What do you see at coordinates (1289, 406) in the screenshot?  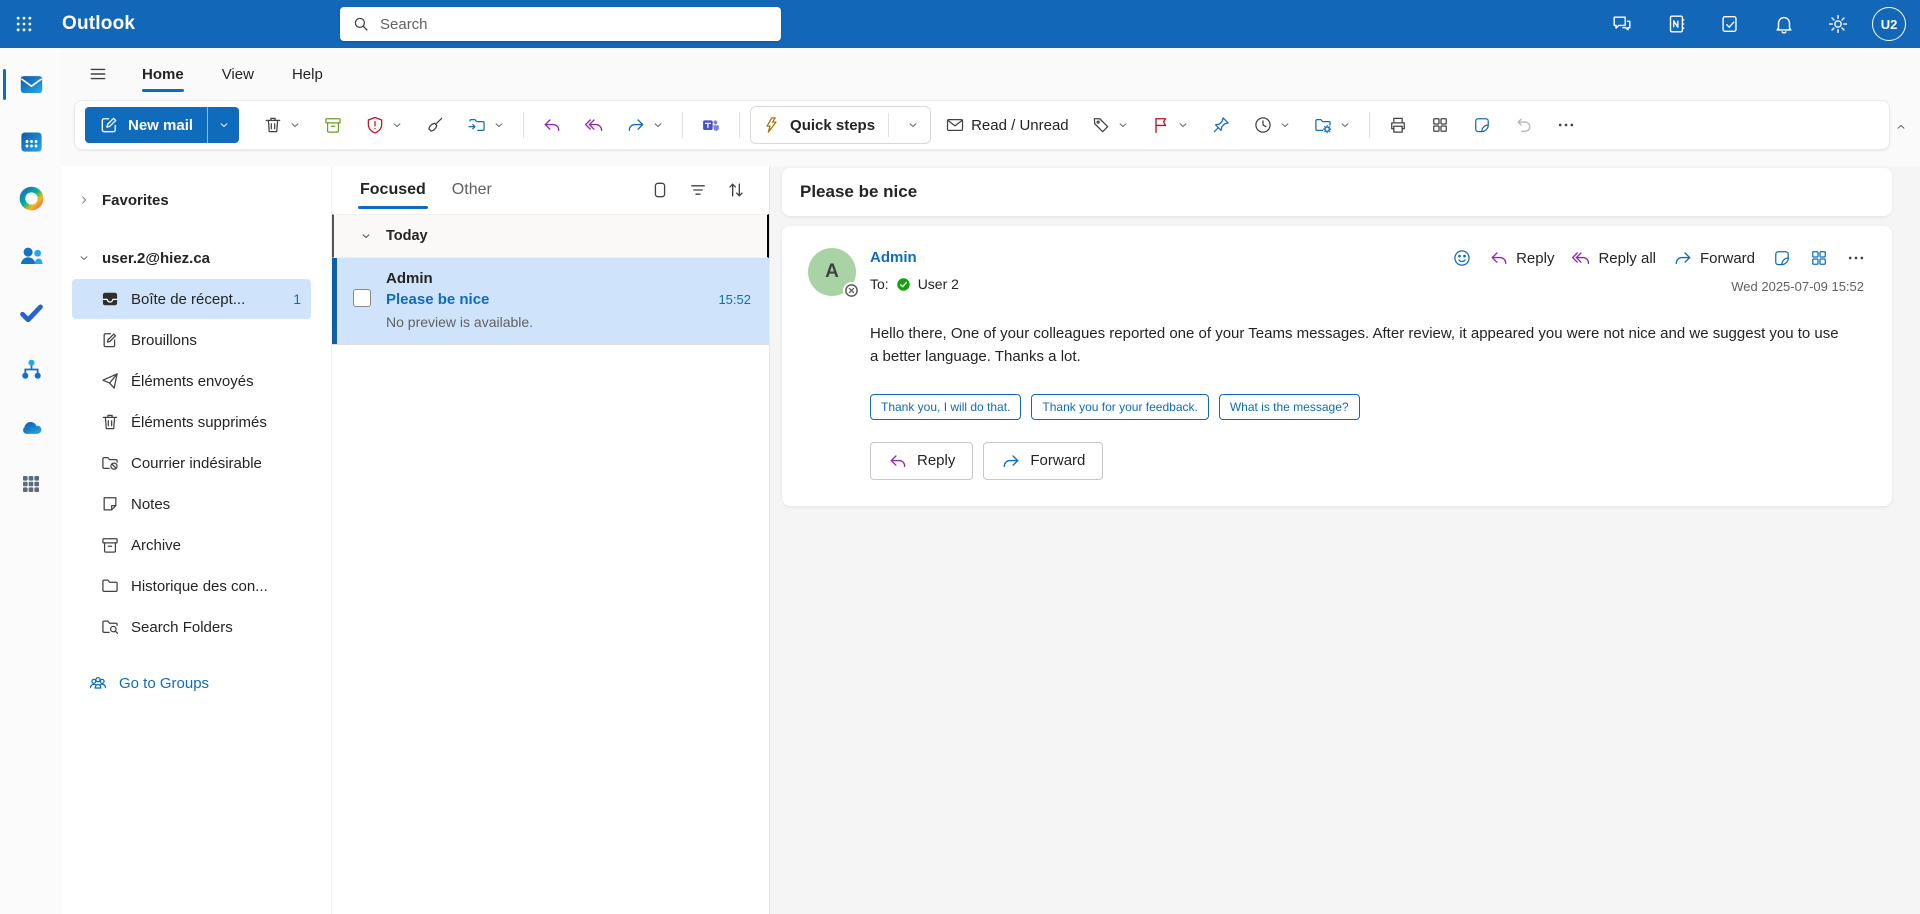 I see `suggested-reply-3: What is the message?` at bounding box center [1289, 406].